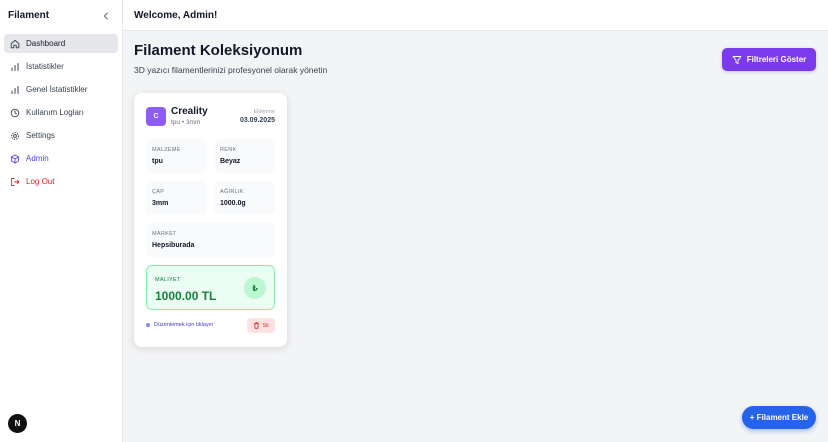 This screenshot has width=828, height=442. Describe the element at coordinates (40, 135) in the screenshot. I see `sidebar-item-label: Settings` at that location.